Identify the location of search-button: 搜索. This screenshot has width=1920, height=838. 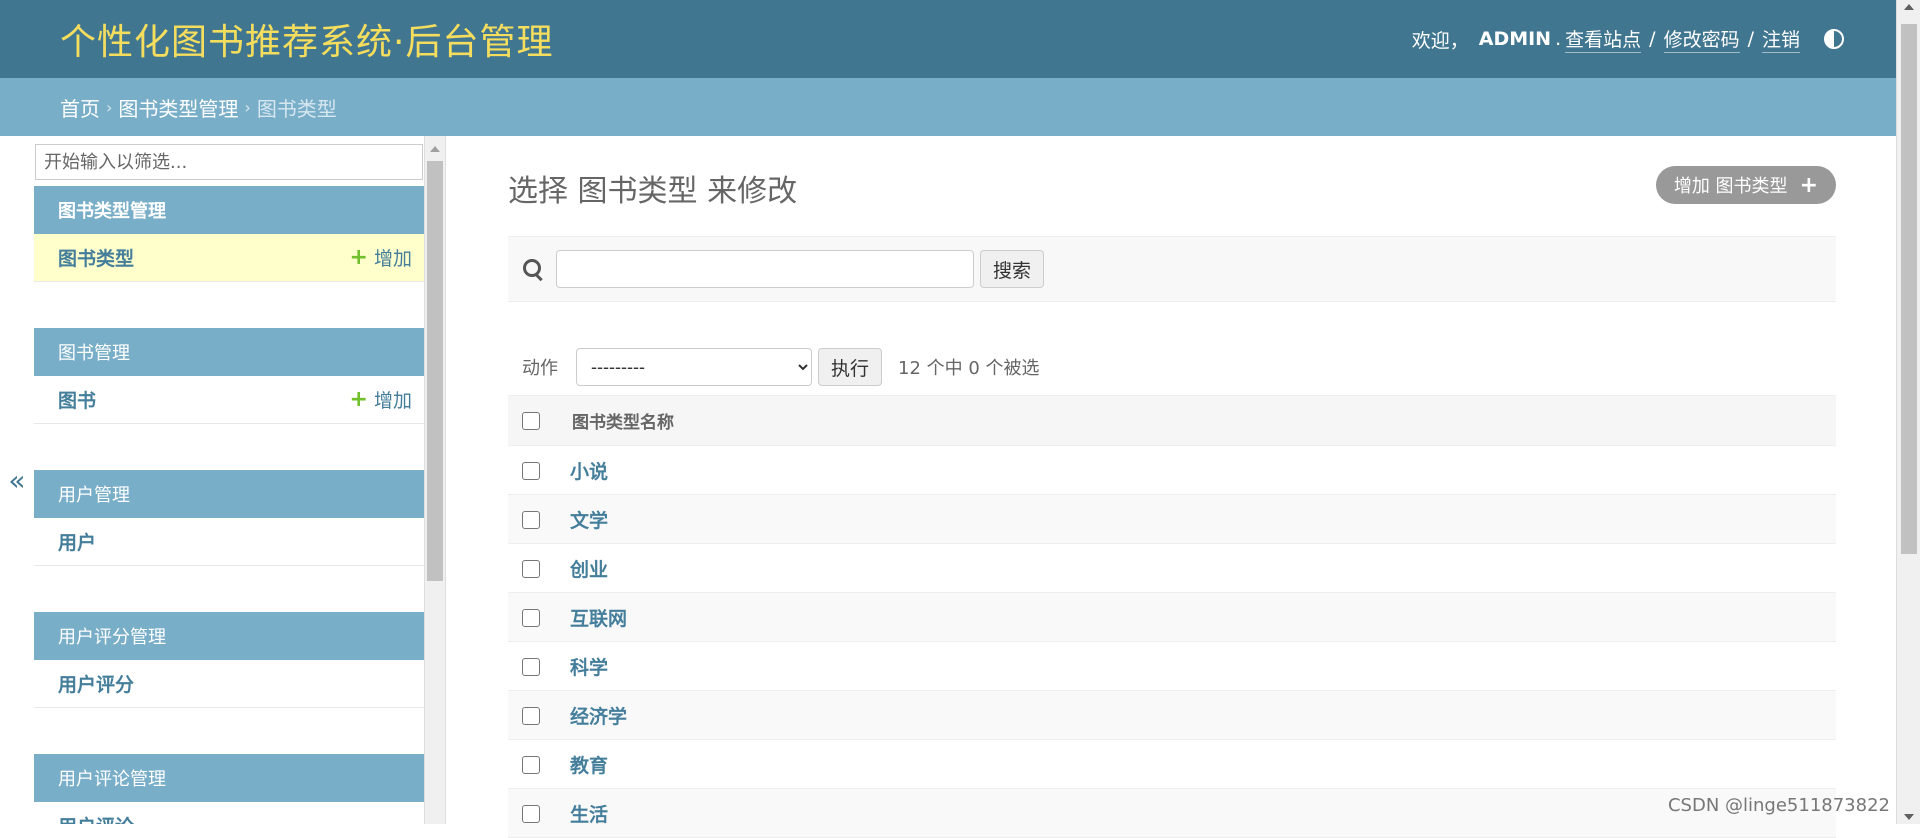
(1012, 269).